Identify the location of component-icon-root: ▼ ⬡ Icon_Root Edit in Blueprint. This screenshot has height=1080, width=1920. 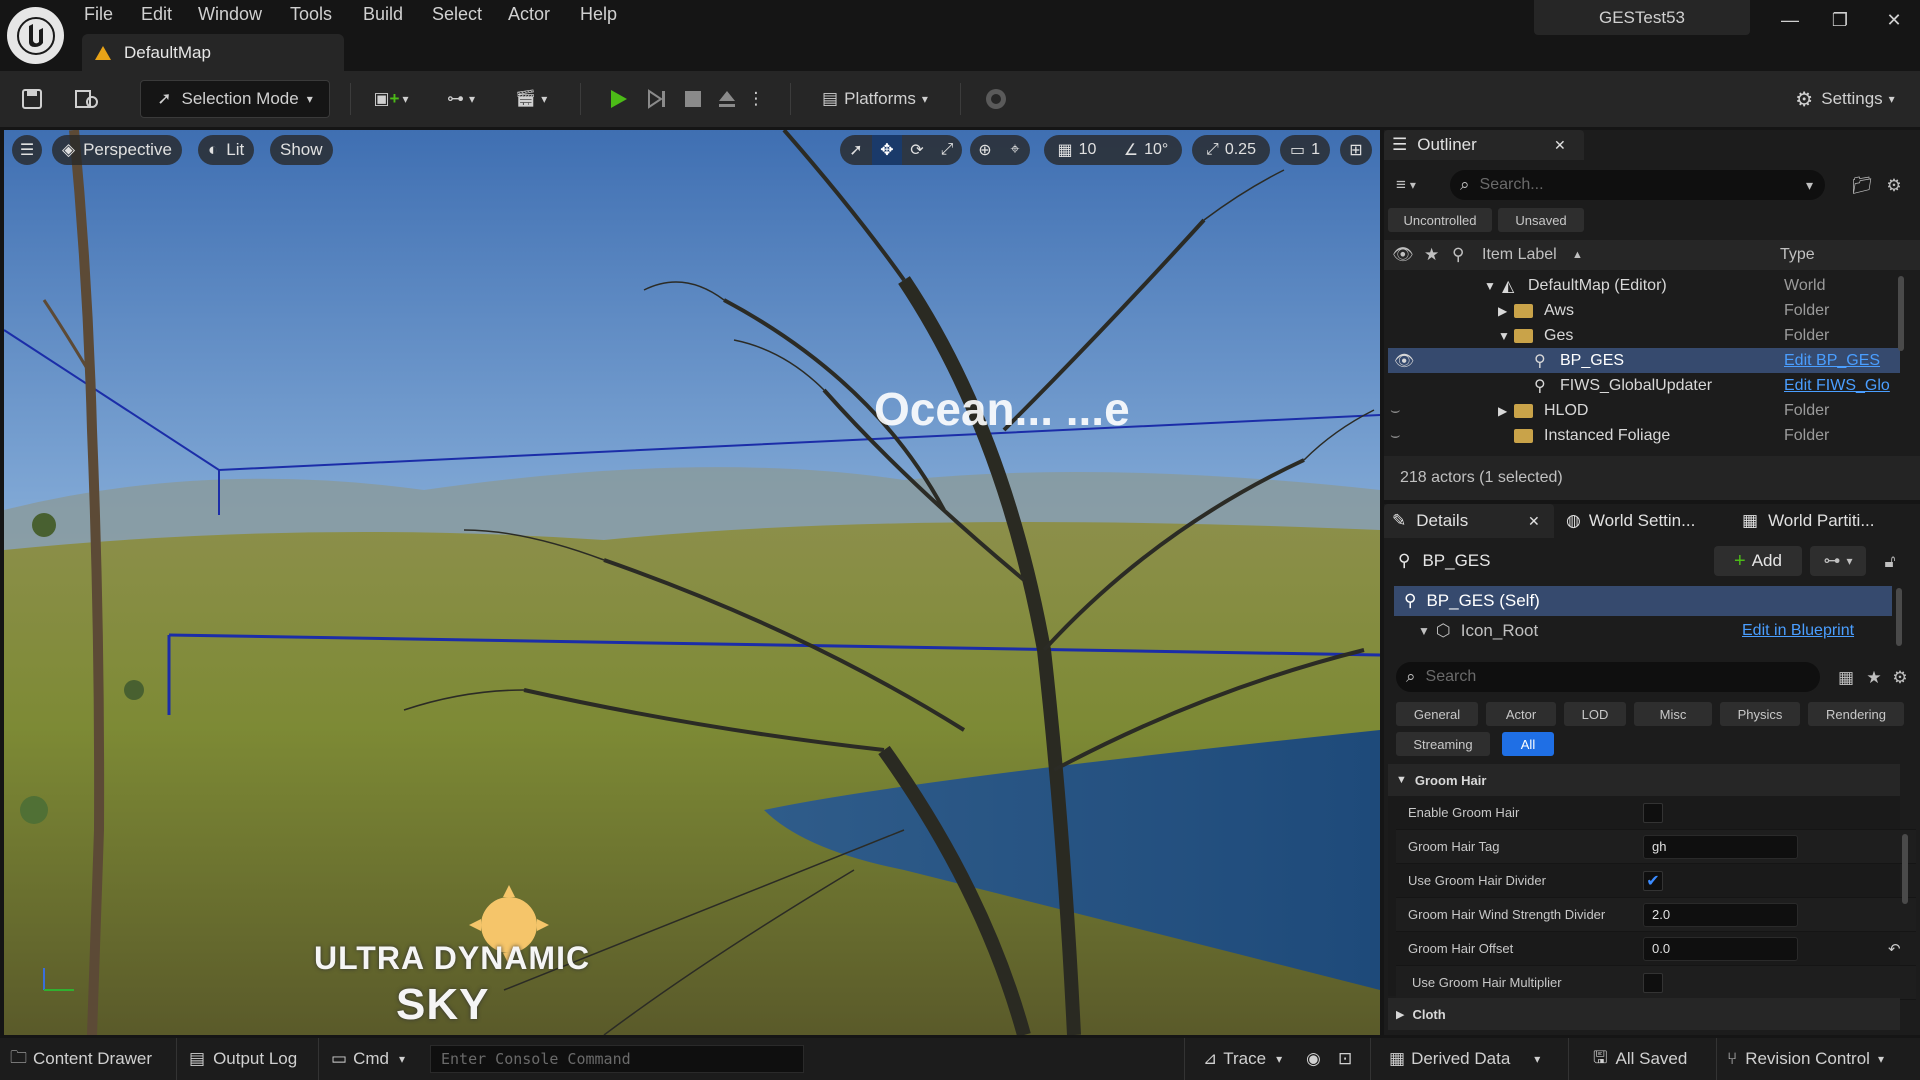
(1643, 631).